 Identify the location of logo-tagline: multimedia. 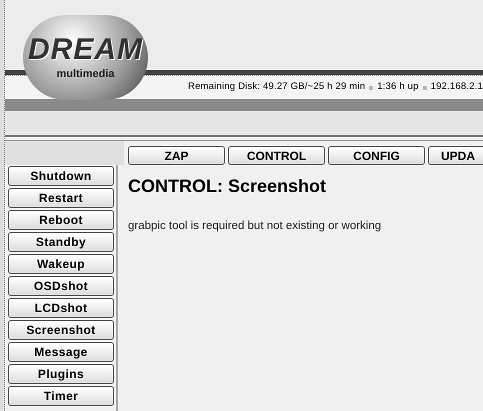
(85, 74).